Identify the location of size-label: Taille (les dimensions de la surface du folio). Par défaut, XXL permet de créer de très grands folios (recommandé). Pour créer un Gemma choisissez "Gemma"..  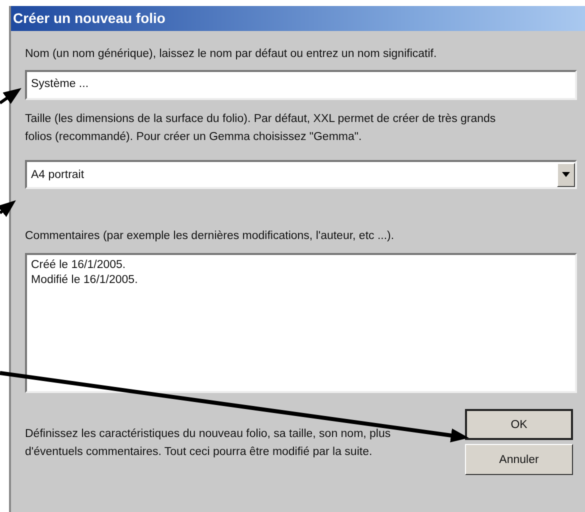
(261, 128).